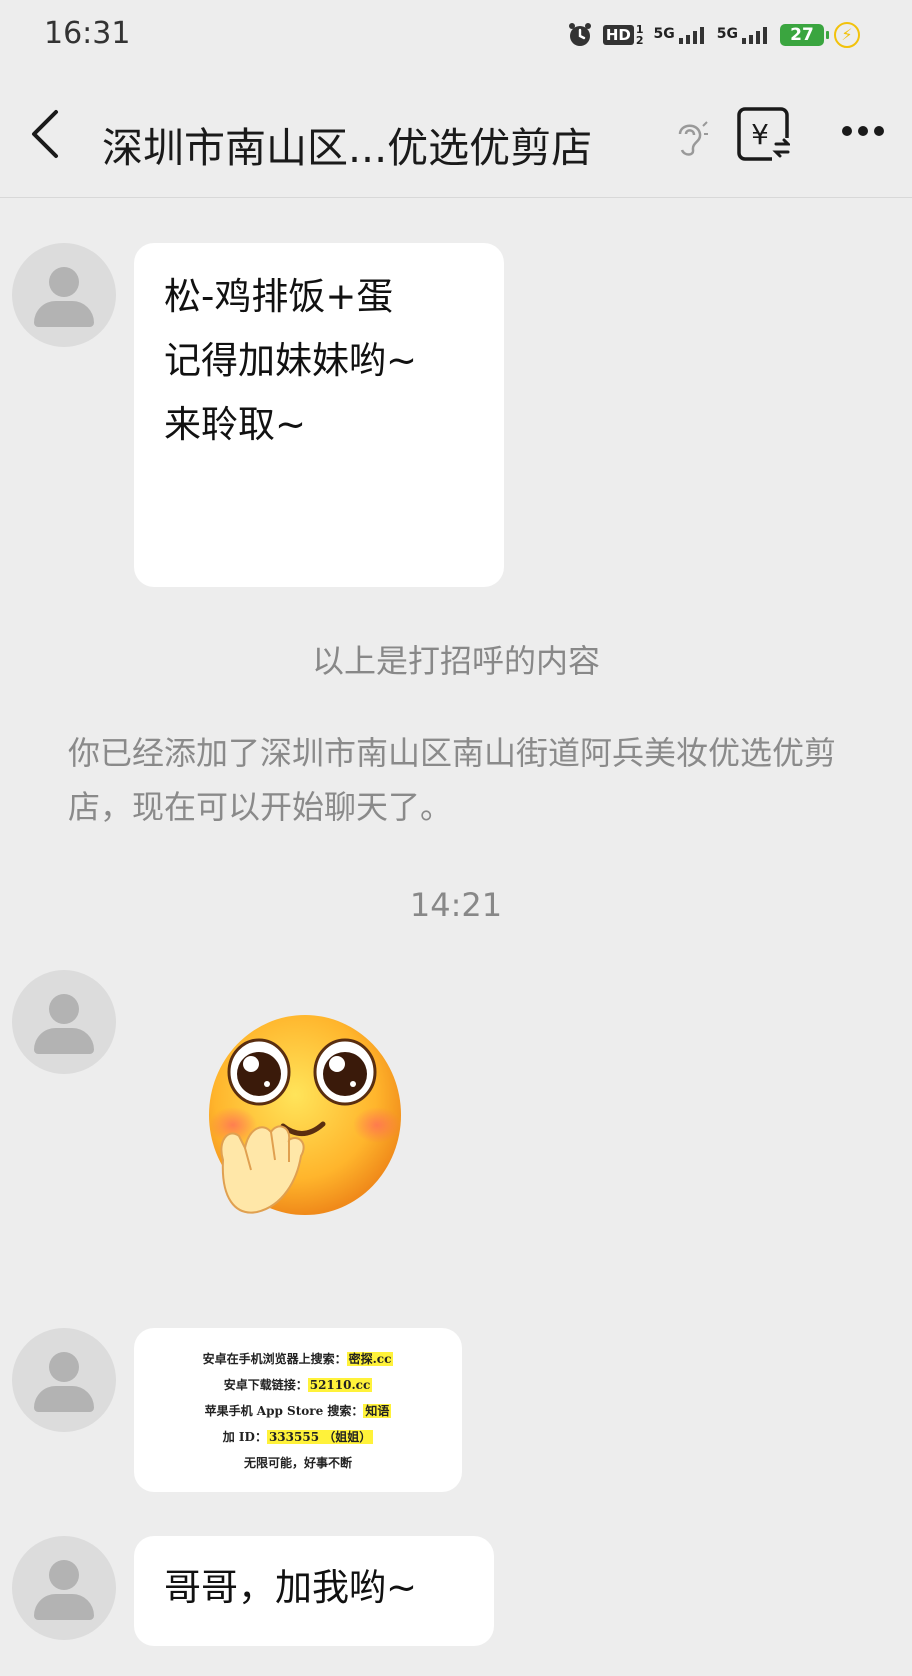 Image resolution: width=912 pixels, height=1676 pixels. I want to click on status-icons: HD 1 2 5G 5G 27 ⚡, so click(713, 35).